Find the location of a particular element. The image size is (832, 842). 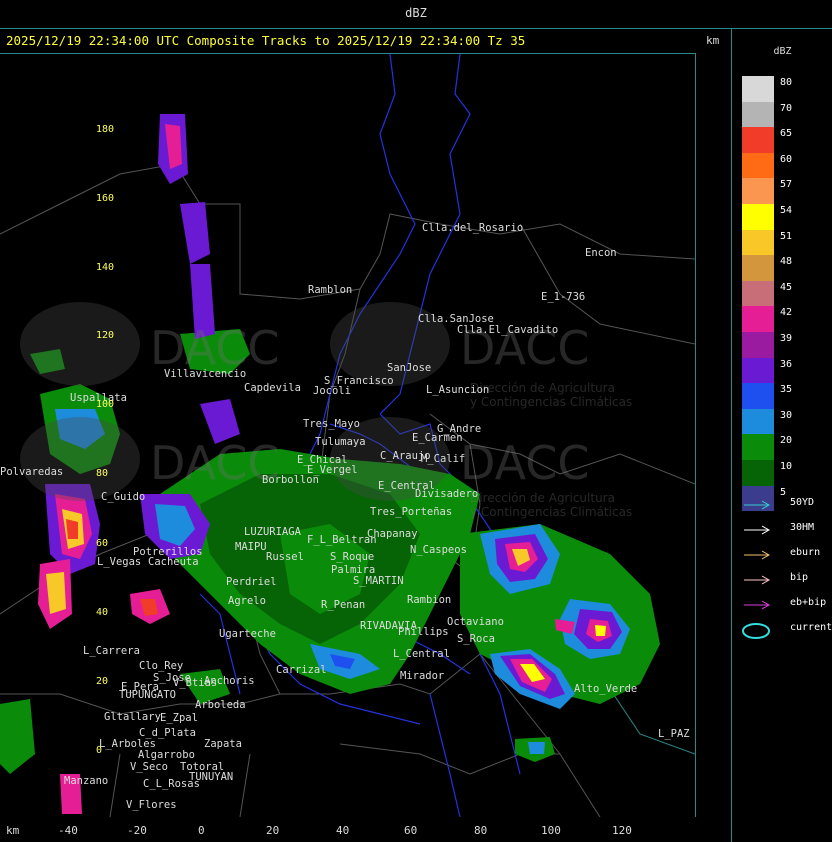

x-tick-label: 100 is located at coordinates (551, 830).